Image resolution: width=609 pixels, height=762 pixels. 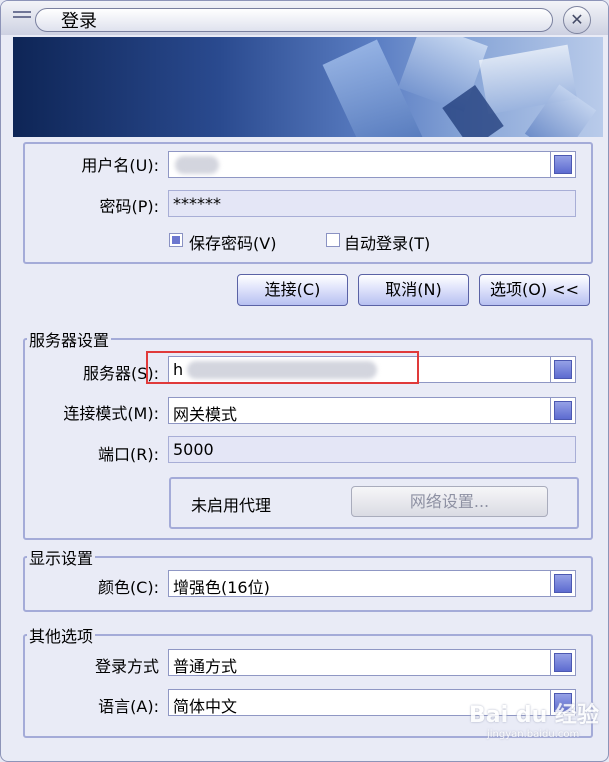 I want to click on color-dropdown-button, so click(x=562, y=583).